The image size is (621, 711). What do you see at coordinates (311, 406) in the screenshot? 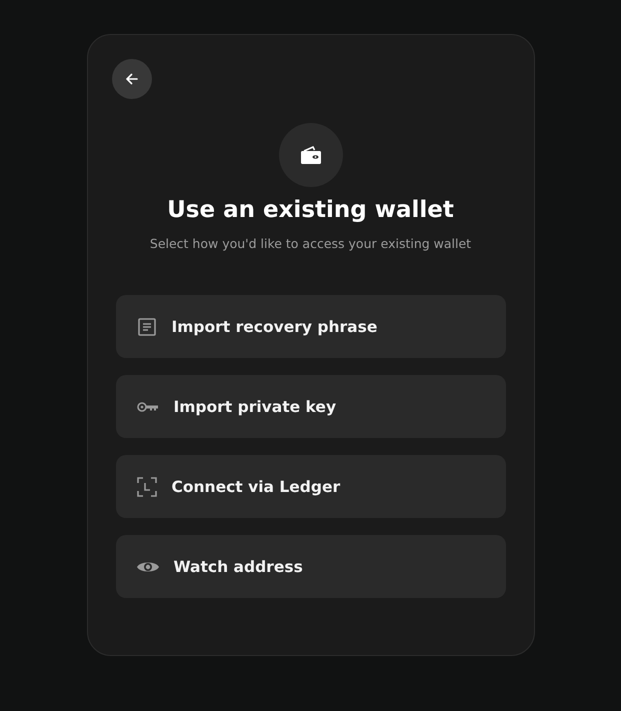
I see `option-button: Import private key` at bounding box center [311, 406].